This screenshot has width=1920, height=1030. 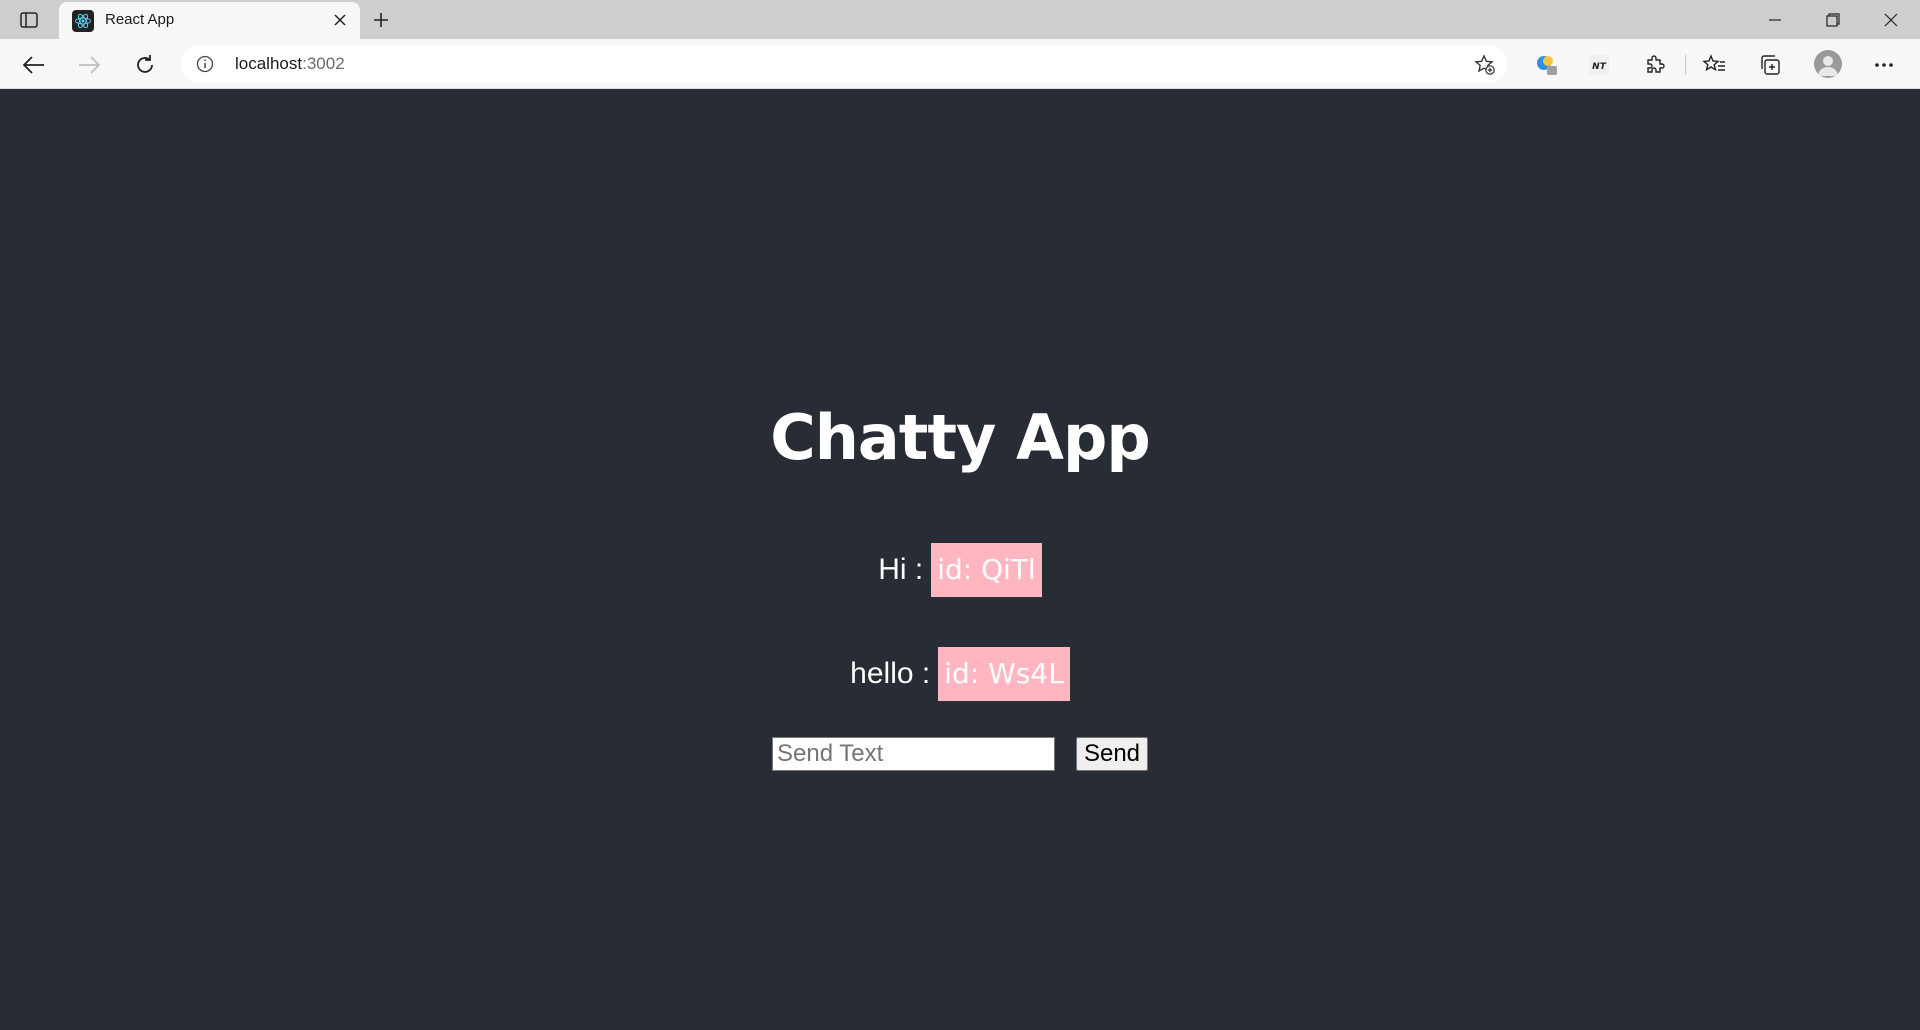 I want to click on minimize-icon, so click(x=1775, y=20).